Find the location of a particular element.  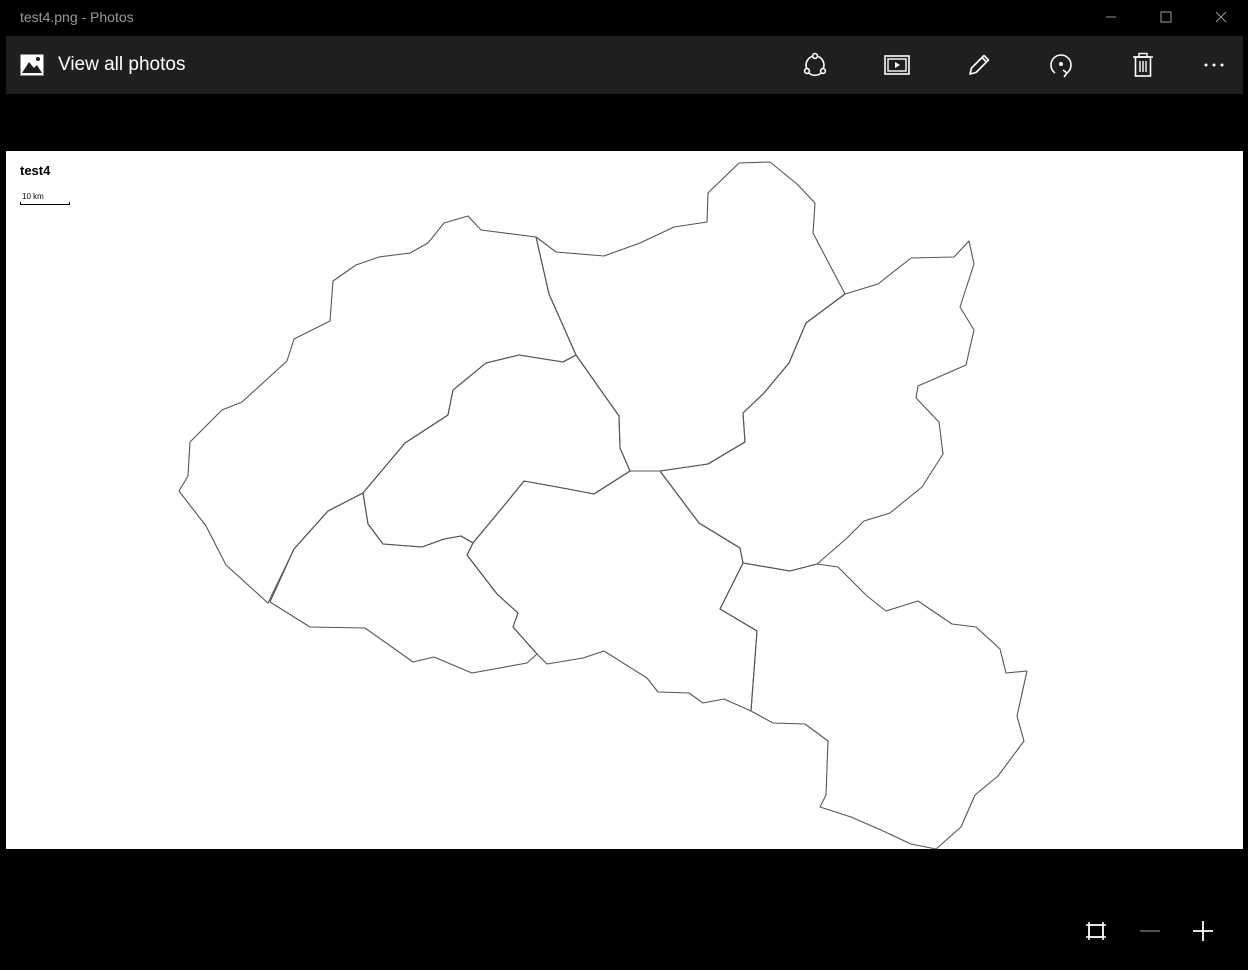

title-bar: test4.png - Photos is located at coordinates (624, 18).